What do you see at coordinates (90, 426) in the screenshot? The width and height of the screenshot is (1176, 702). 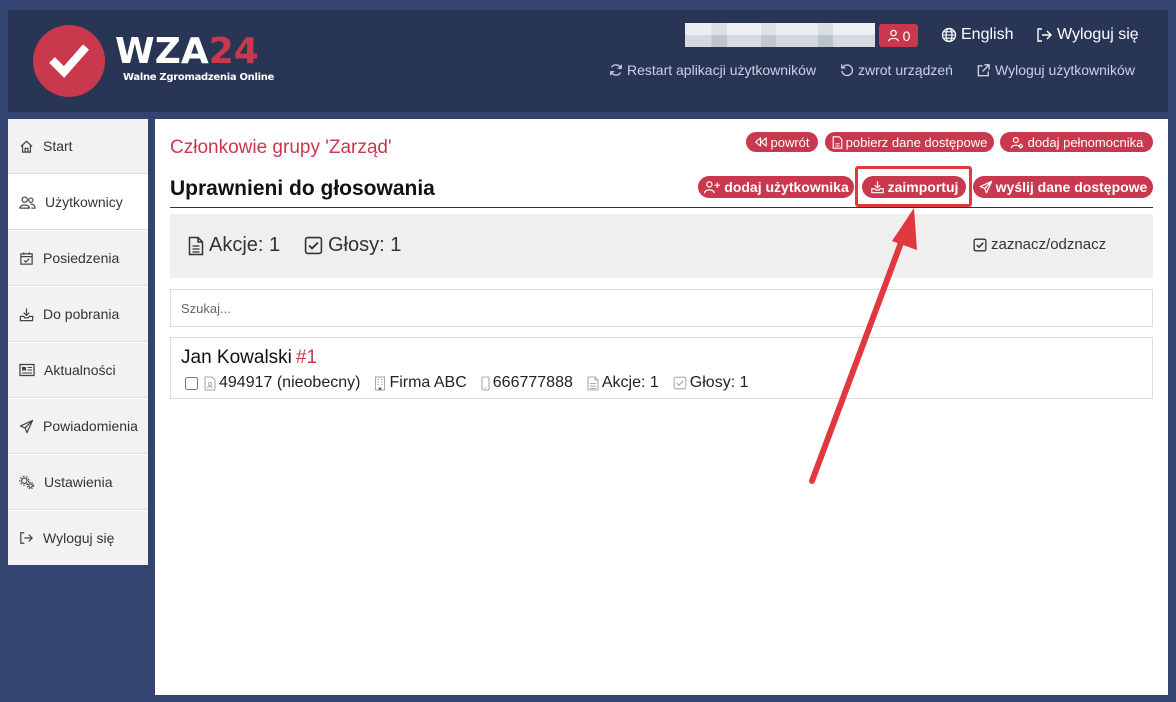 I see `sidebar-item-label: Powiadomienia` at bounding box center [90, 426].